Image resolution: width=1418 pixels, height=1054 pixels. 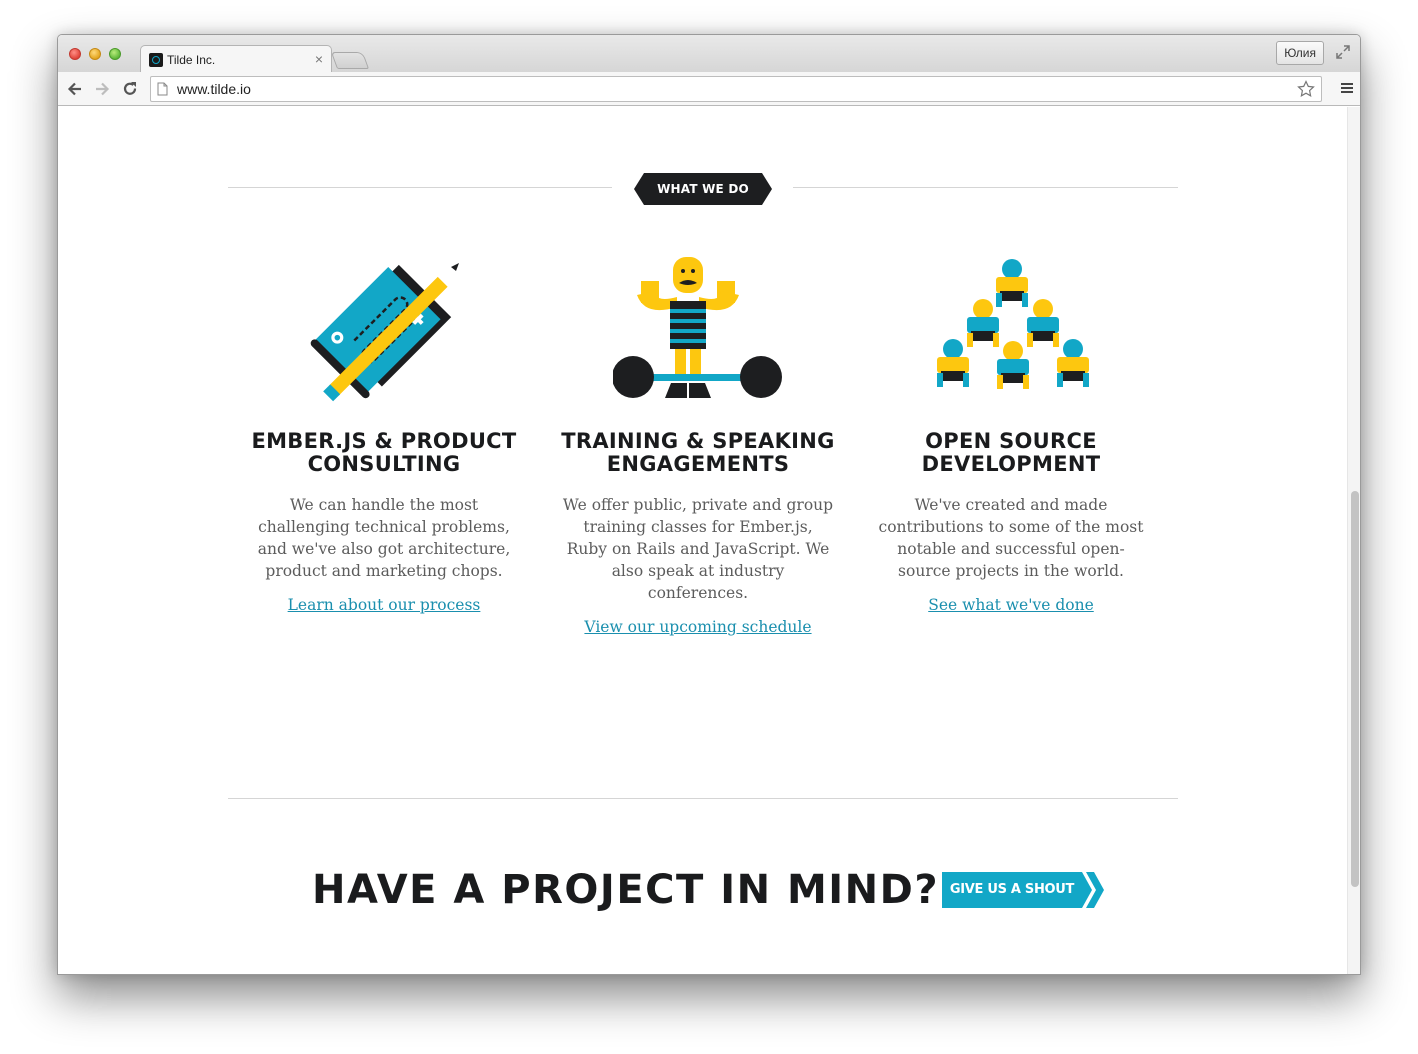 I want to click on tab-strip: Tilde Inc. × Юлия, so click(x=709, y=54).